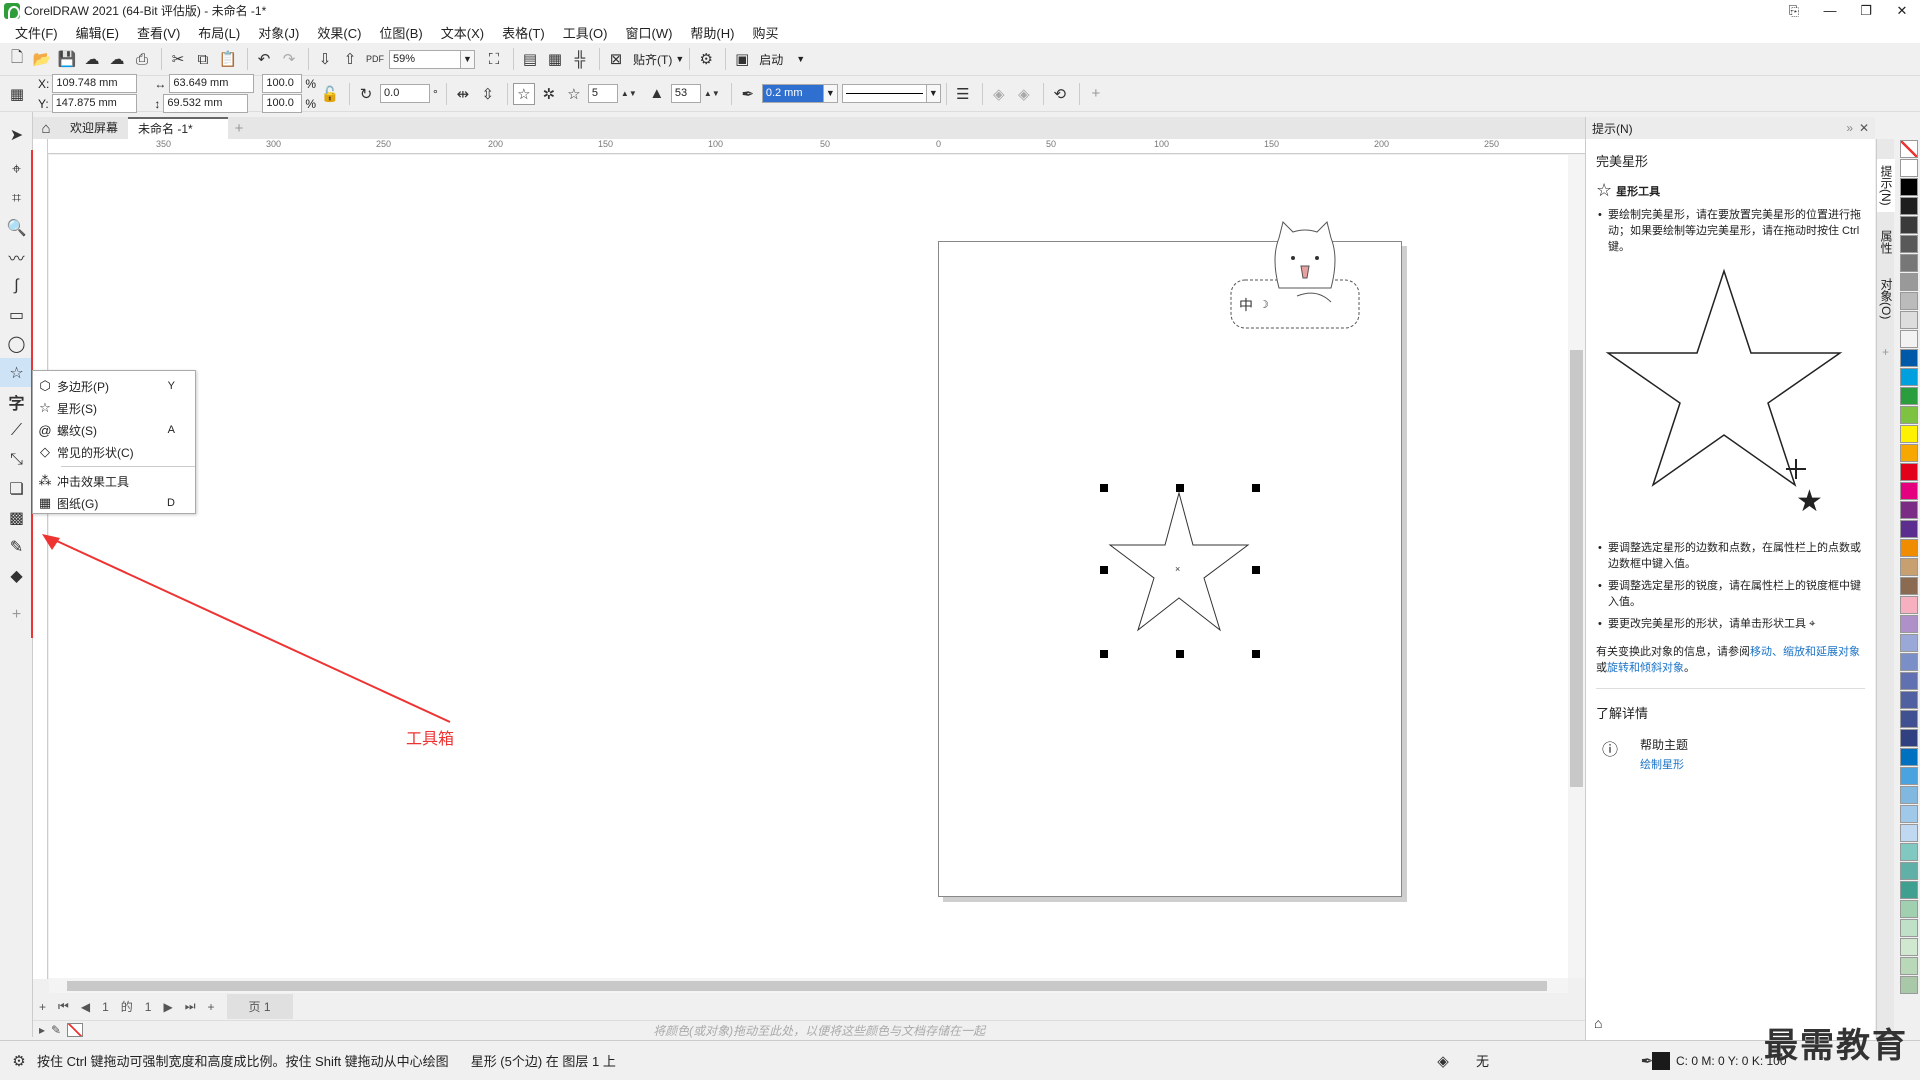  What do you see at coordinates (16, 314) in the screenshot?
I see `rectangle-tool-icon: ▭` at bounding box center [16, 314].